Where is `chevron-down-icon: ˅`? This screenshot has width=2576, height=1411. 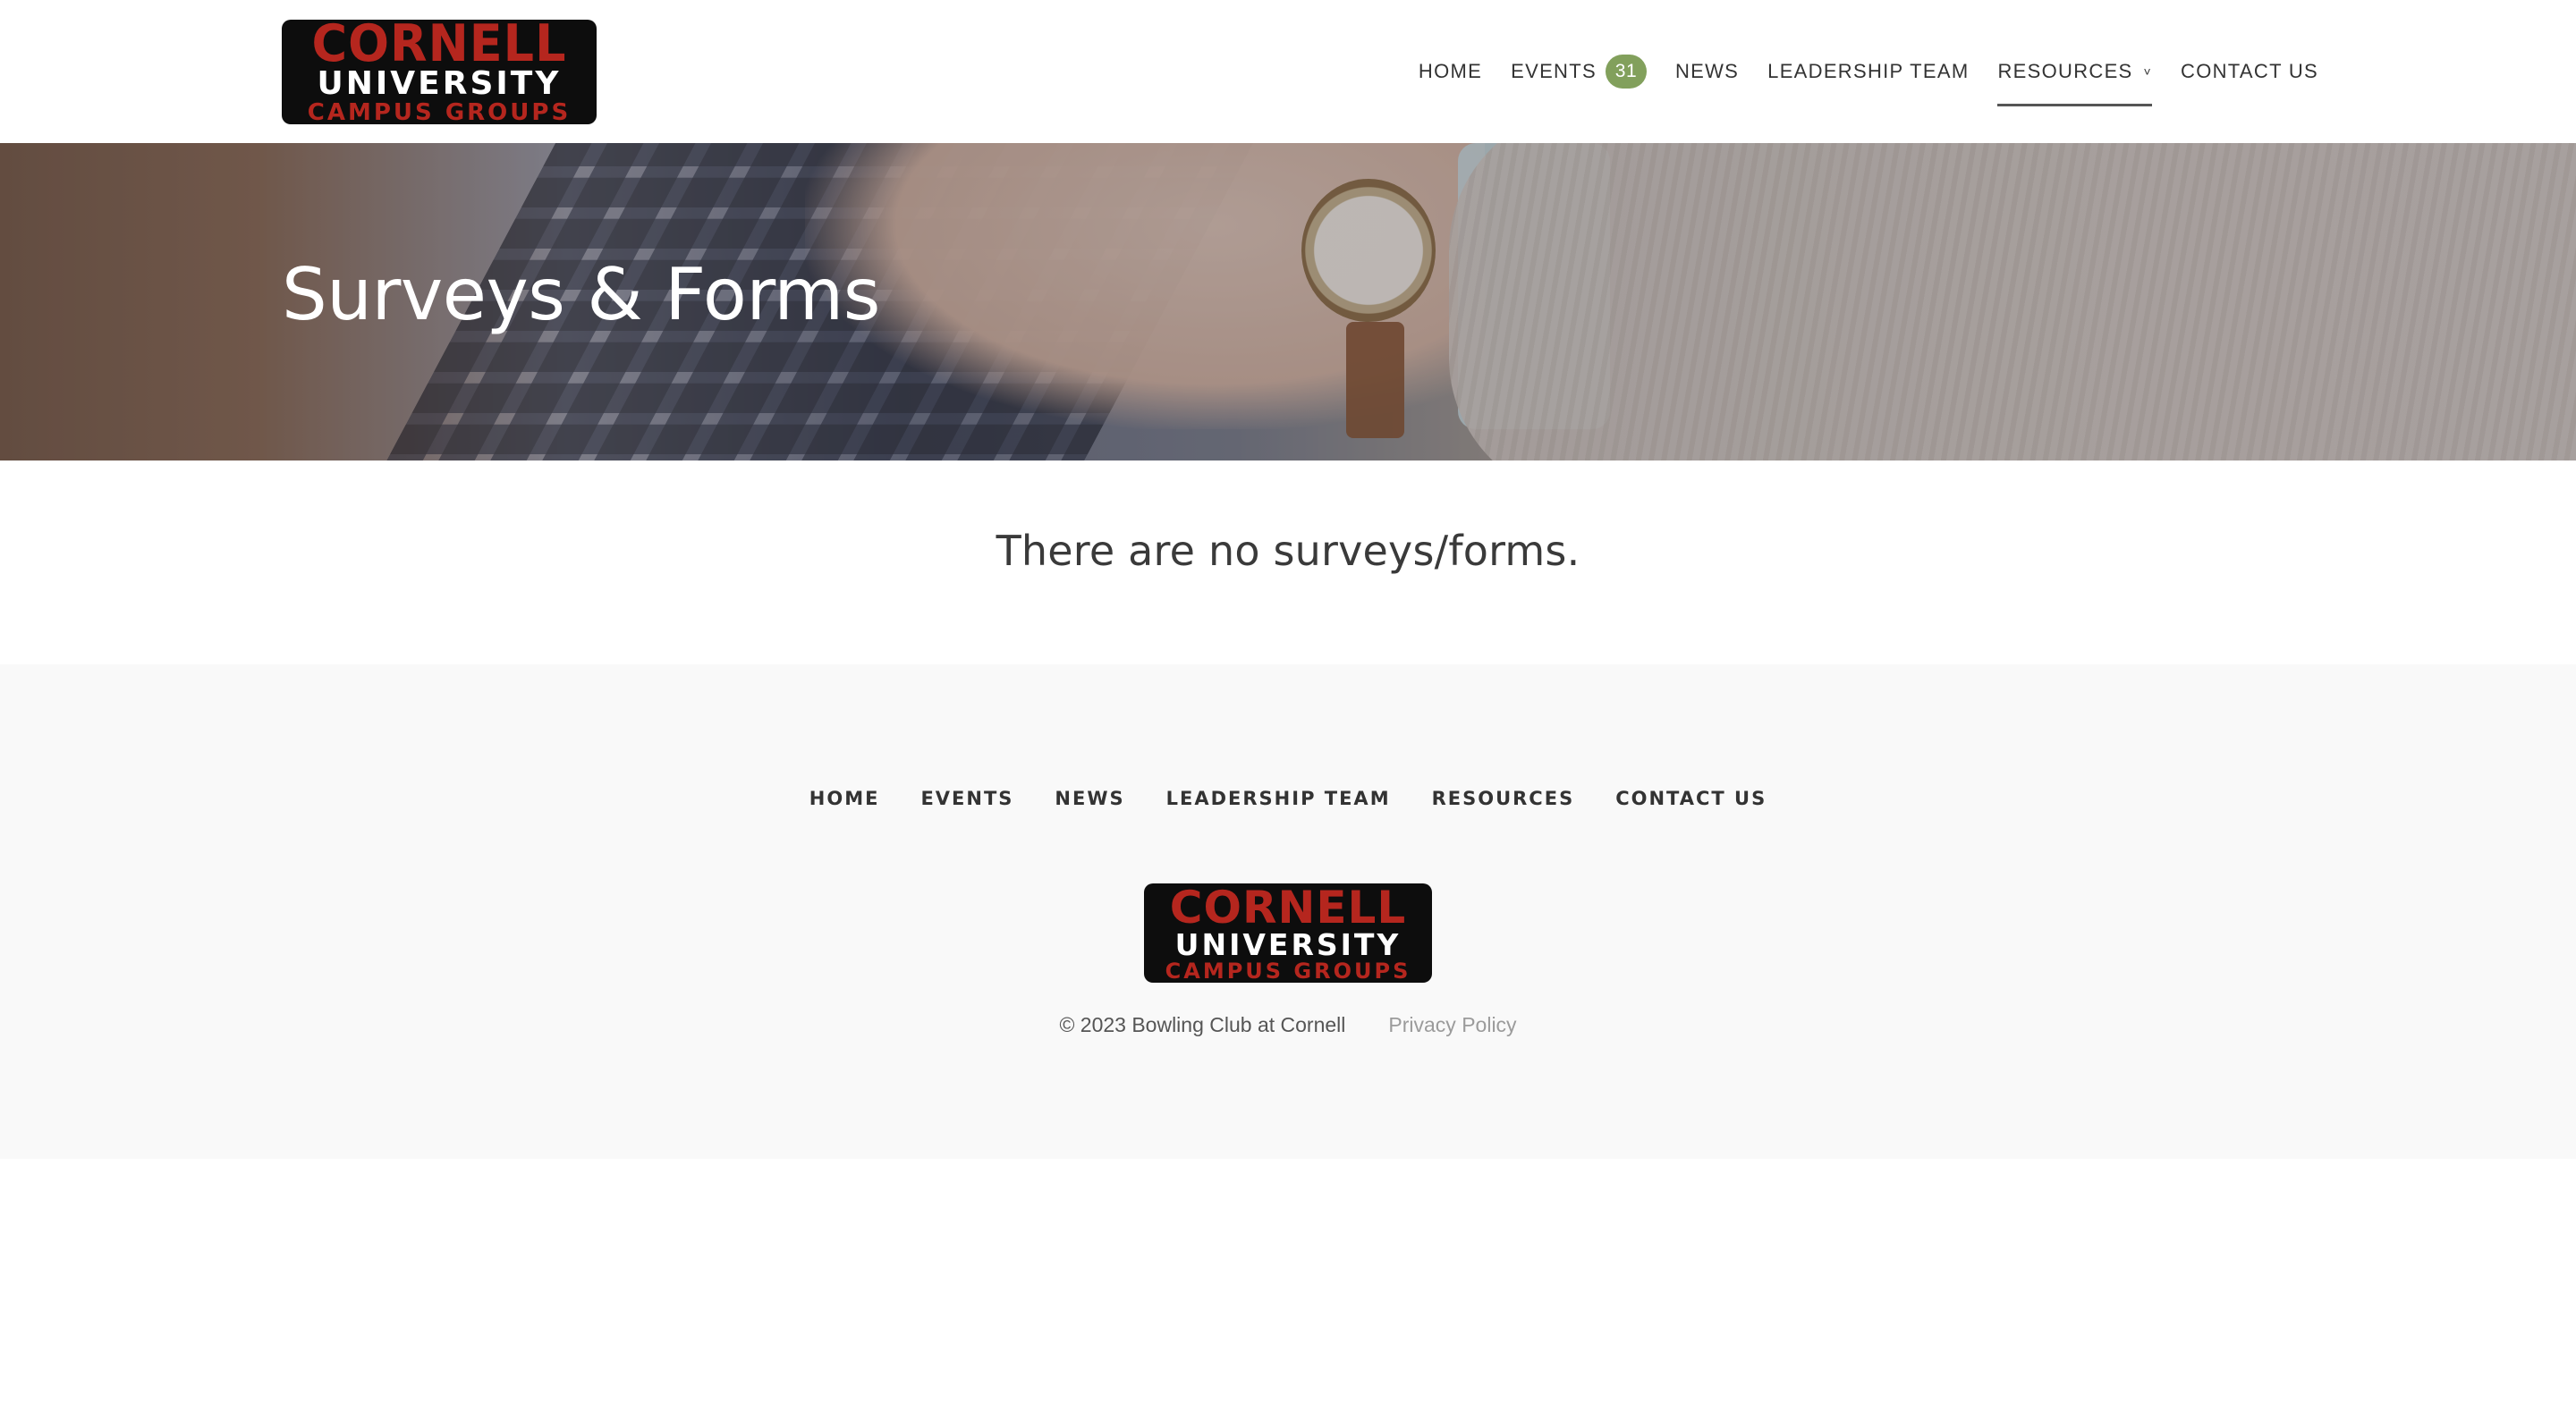 chevron-down-icon: ˅ is located at coordinates (2148, 71).